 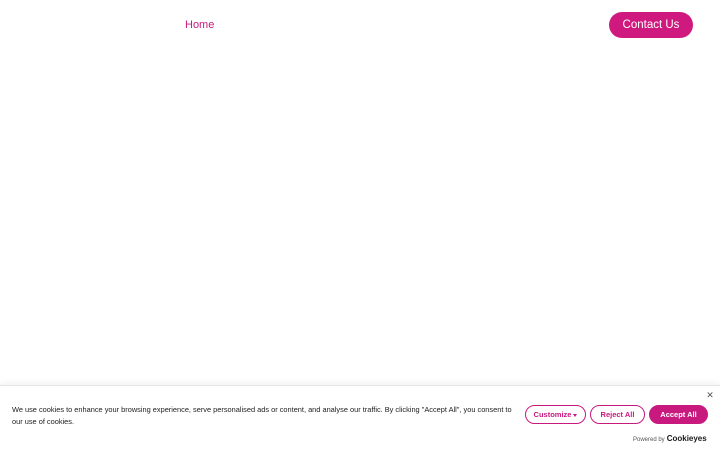 What do you see at coordinates (649, 440) in the screenshot?
I see `powered-by-text: Powered by` at bounding box center [649, 440].